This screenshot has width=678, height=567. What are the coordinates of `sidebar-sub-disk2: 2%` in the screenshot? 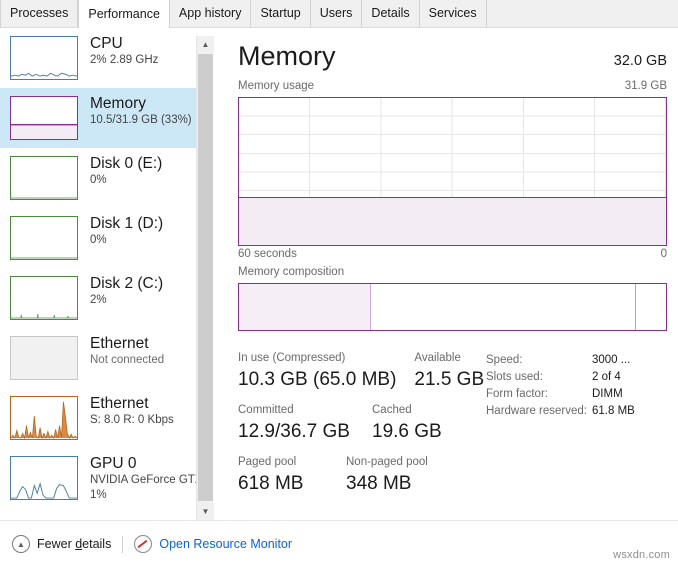 It's located at (98, 300).